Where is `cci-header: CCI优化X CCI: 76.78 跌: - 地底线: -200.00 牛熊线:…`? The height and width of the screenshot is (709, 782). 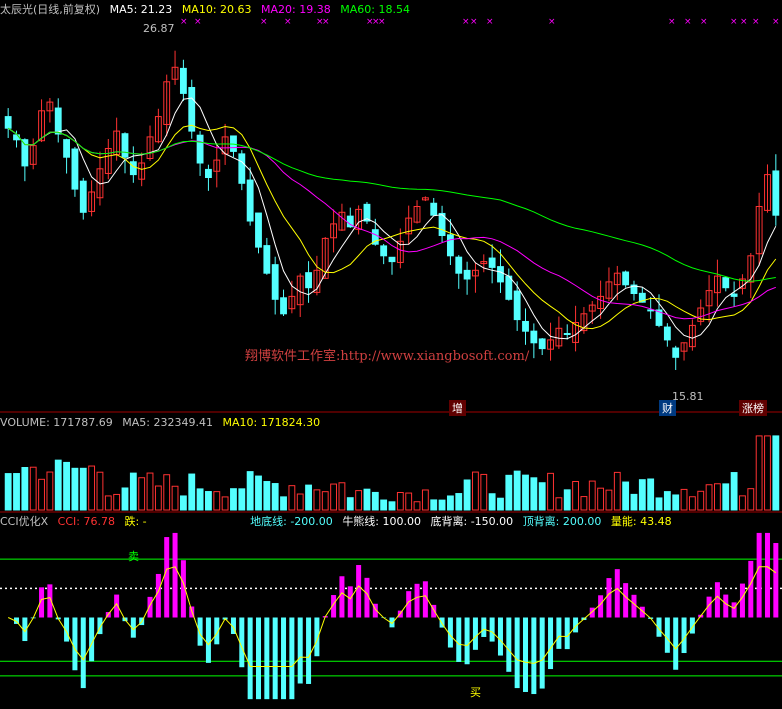 cci-header: CCI优化X CCI: 76.78 跌: - 地底线: -200.00 牛熊线:… is located at coordinates (339, 522).